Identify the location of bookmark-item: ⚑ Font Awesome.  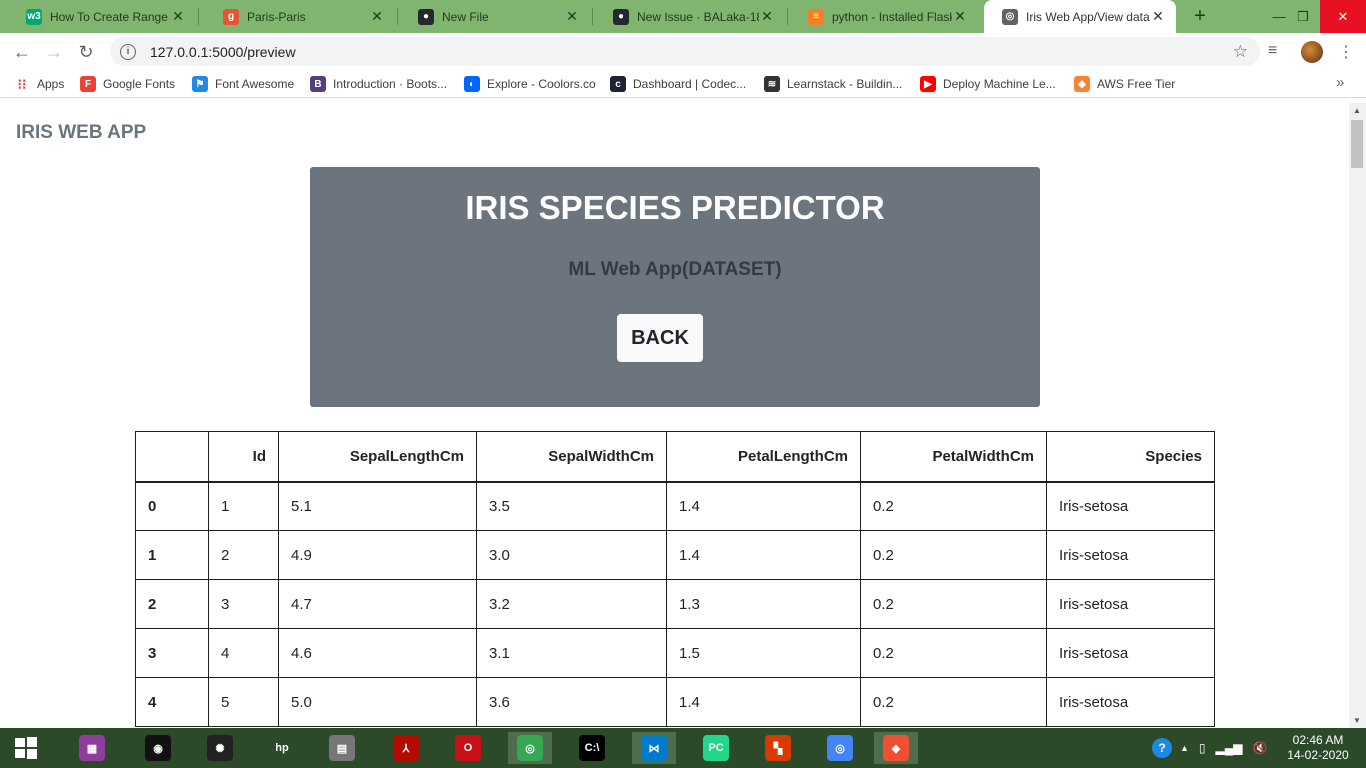
(243, 84).